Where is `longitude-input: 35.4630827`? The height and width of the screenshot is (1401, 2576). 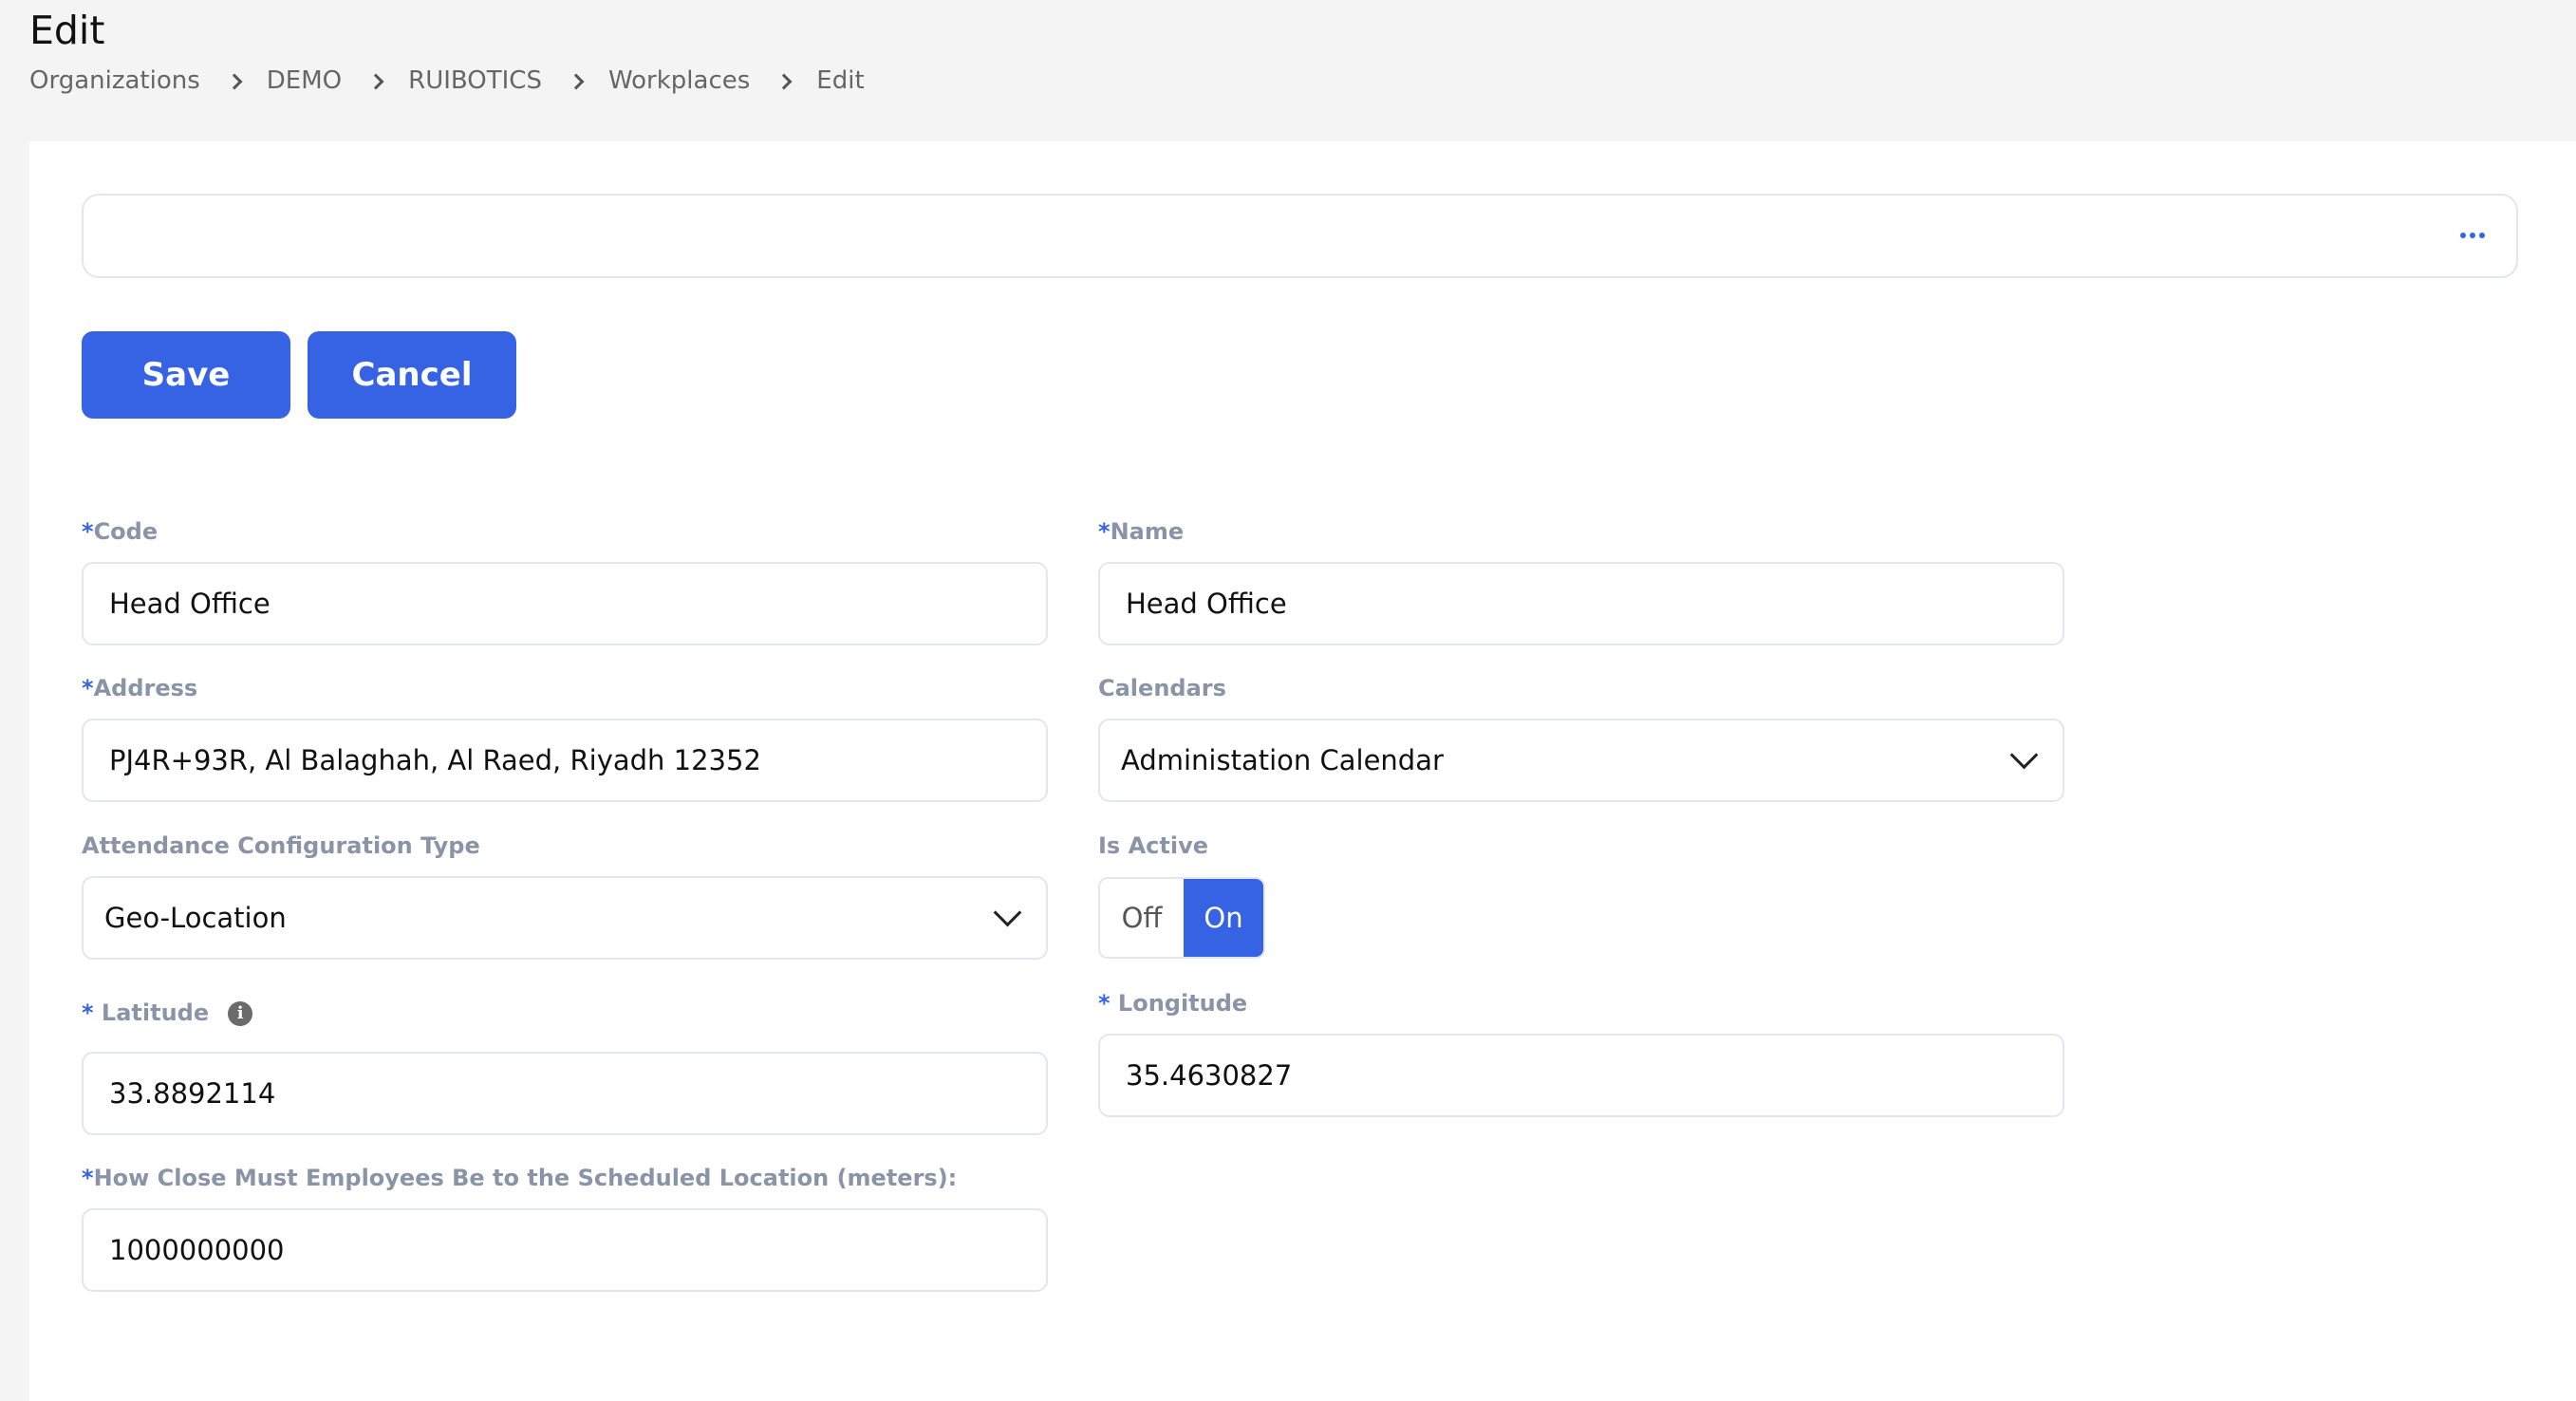 longitude-input: 35.4630827 is located at coordinates (1581, 1075).